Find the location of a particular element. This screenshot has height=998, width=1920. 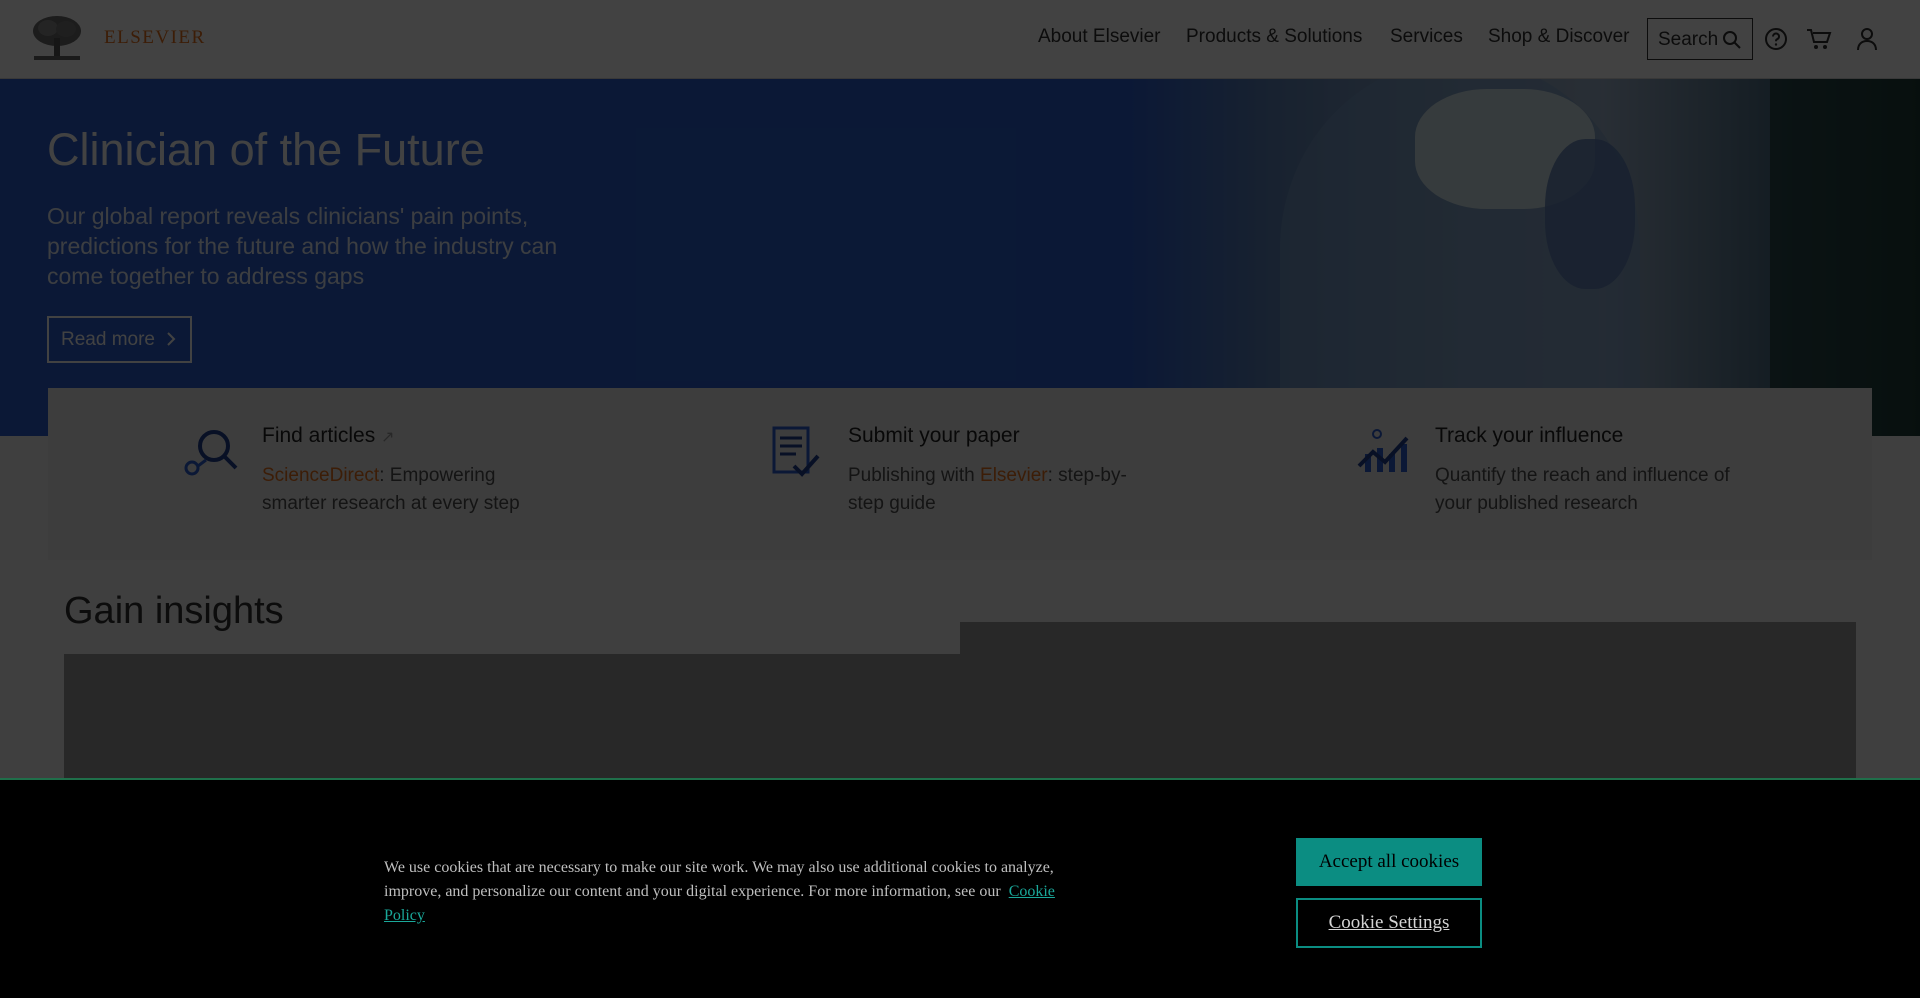

user-icon is located at coordinates (1867, 39).